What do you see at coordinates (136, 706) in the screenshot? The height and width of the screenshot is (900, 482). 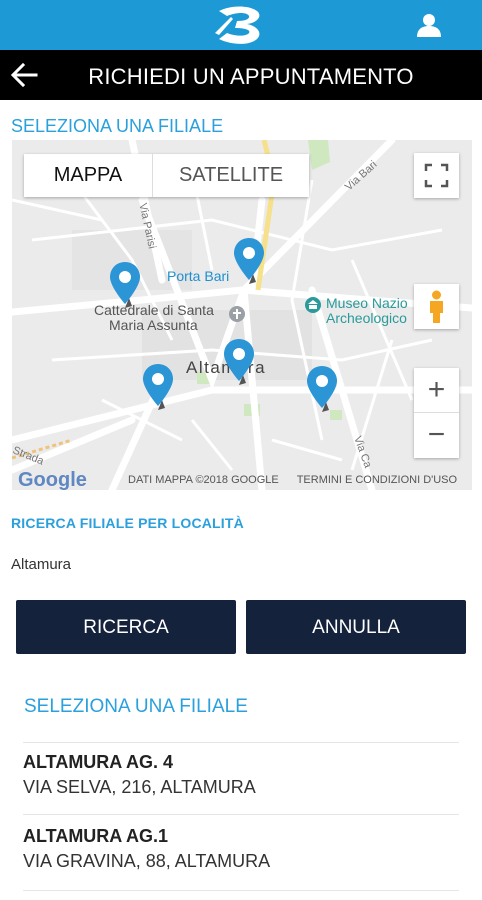 I see `results-heading: SELEZIONA UNA FILIALE` at bounding box center [136, 706].